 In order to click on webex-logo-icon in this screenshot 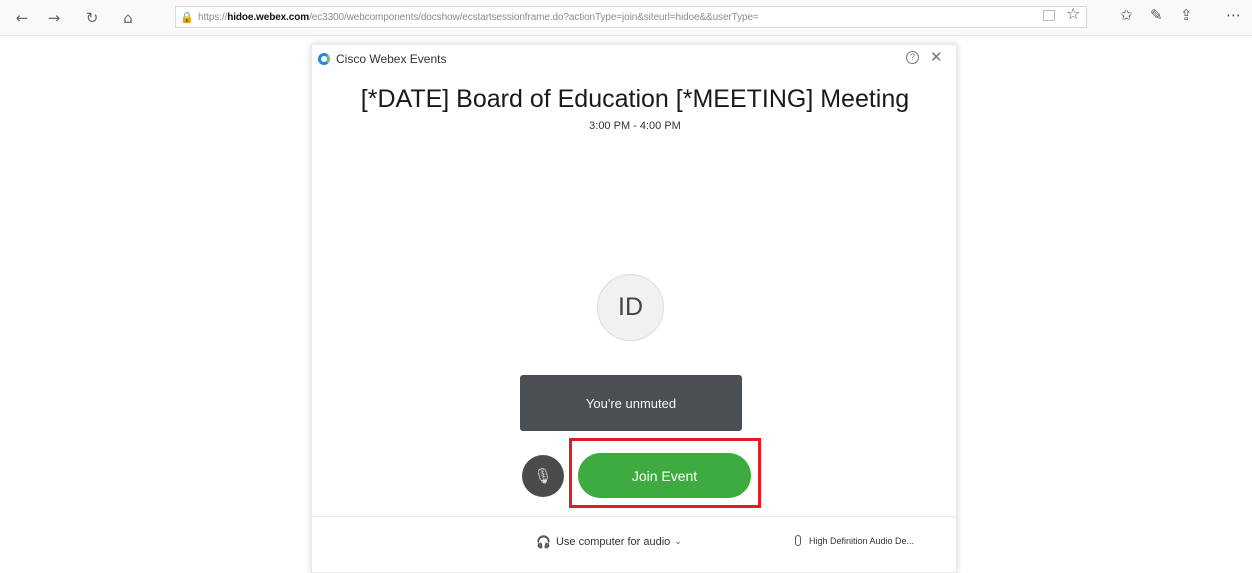, I will do `click(324, 59)`.